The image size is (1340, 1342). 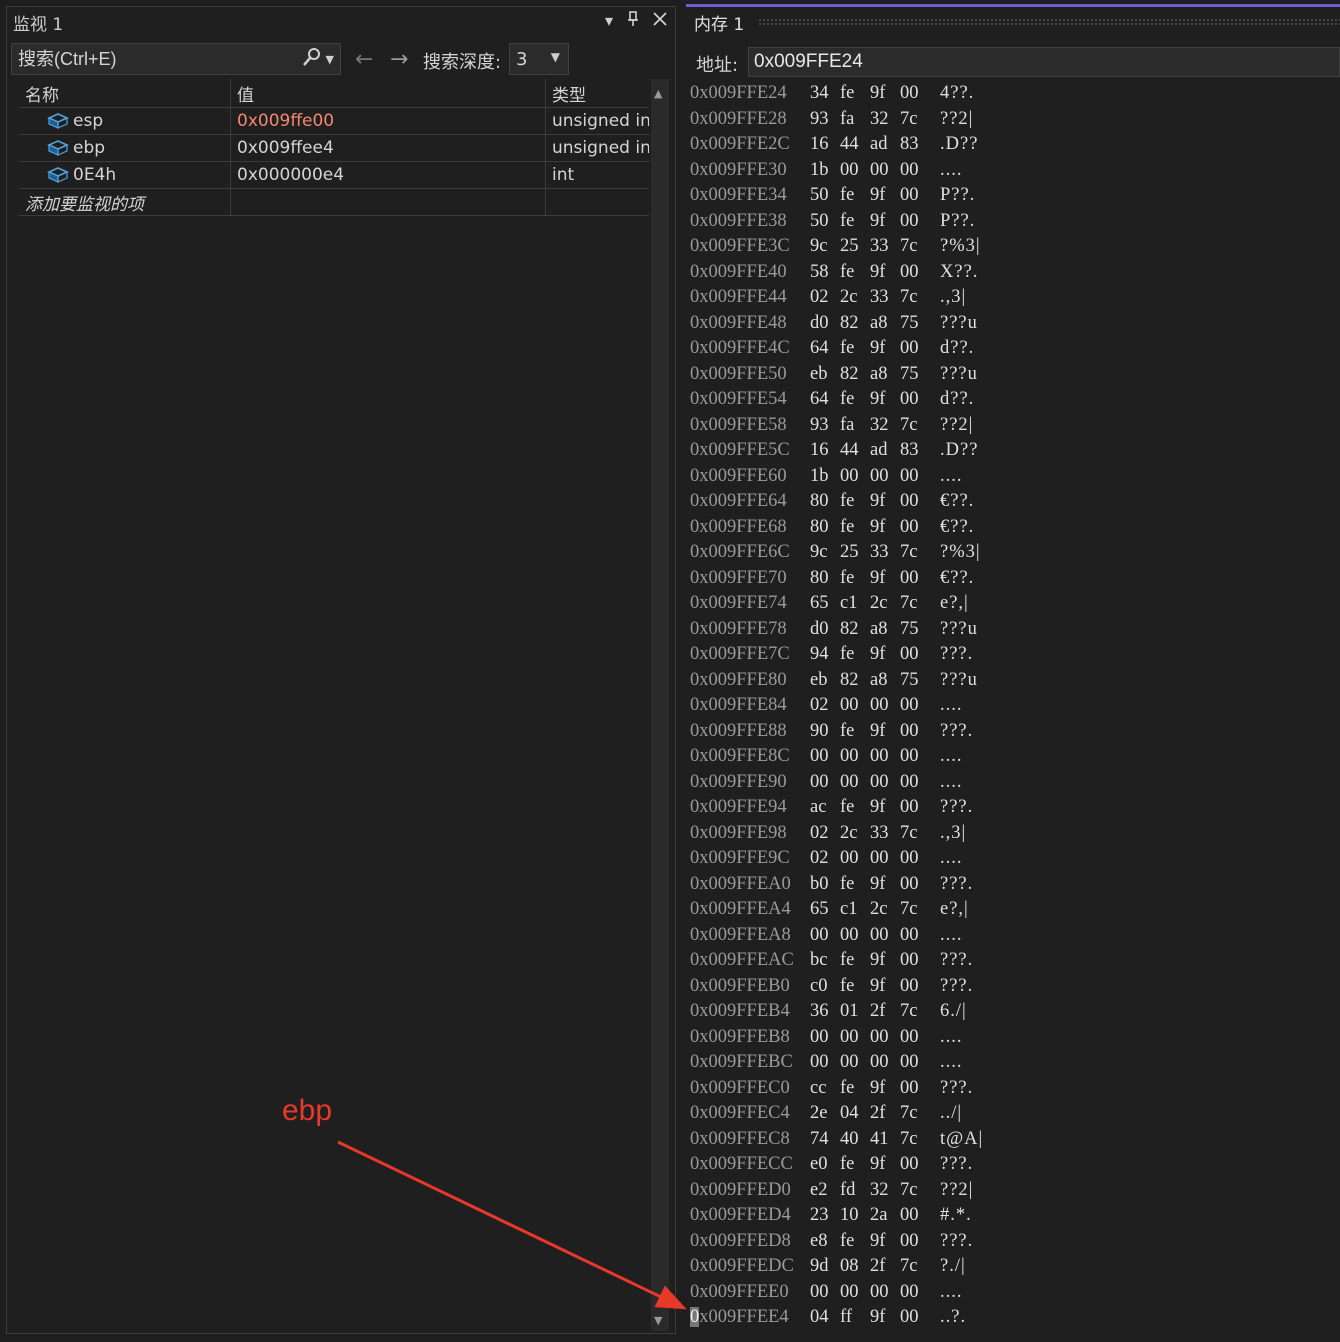 I want to click on memory-byte: fd, so click(x=847, y=1191).